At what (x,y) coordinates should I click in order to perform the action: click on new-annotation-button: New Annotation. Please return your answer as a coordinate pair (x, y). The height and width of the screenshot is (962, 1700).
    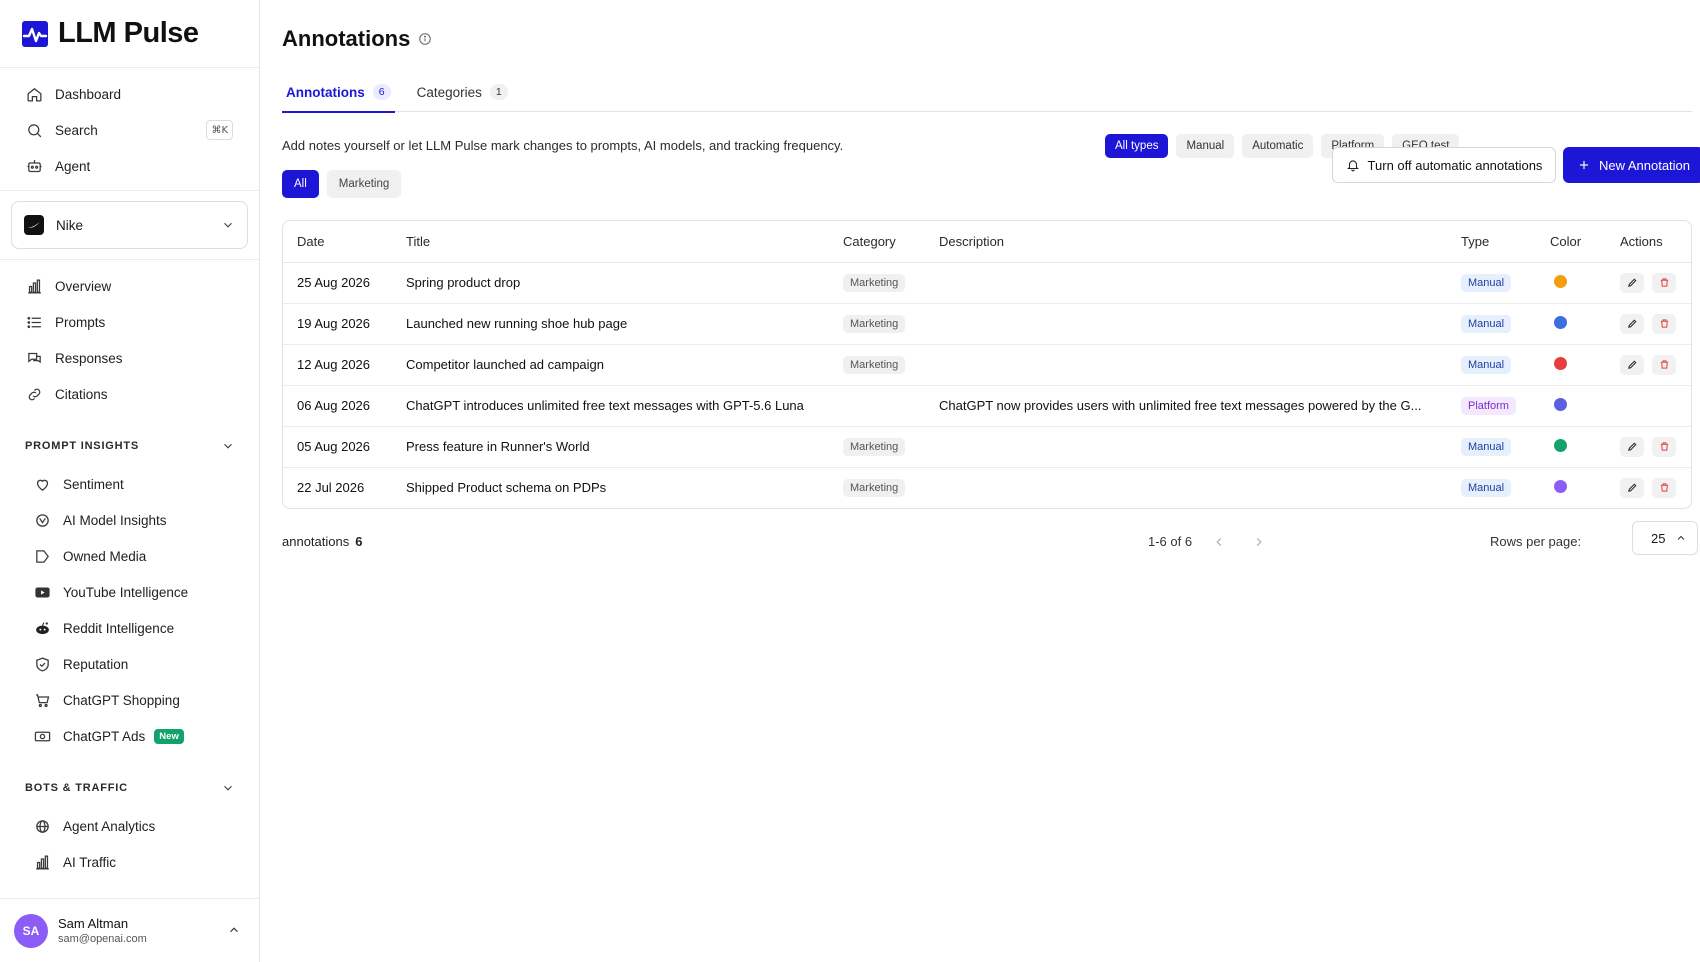
    Looking at the image, I should click on (1631, 165).